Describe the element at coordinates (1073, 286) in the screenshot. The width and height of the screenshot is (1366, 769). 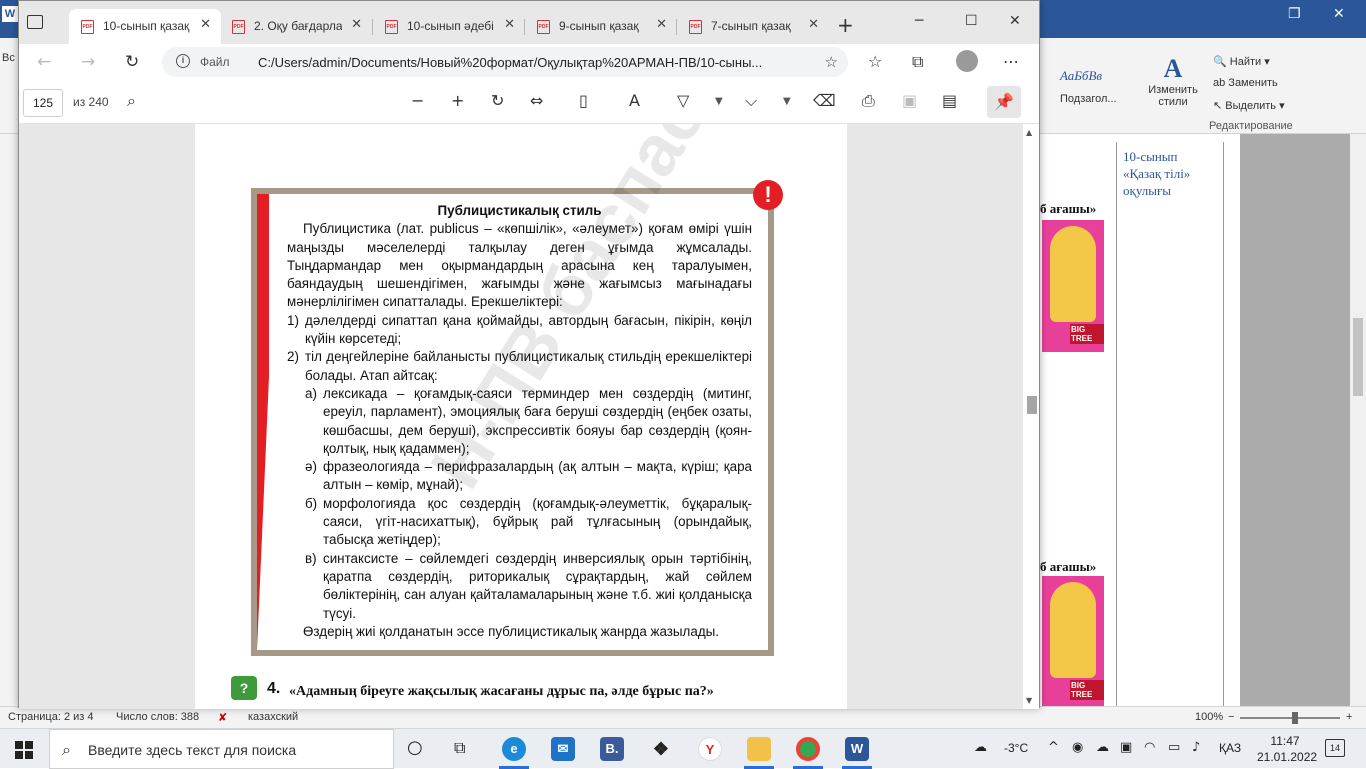
I see `book-cover-image-1: BIG TREE` at that location.